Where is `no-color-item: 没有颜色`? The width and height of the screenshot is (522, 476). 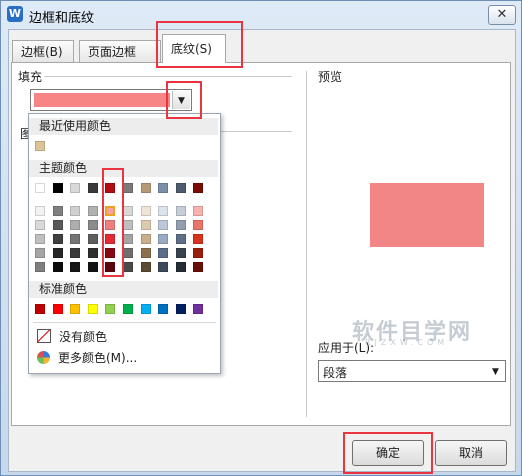
no-color-item: 没有颜色 is located at coordinates (72, 337).